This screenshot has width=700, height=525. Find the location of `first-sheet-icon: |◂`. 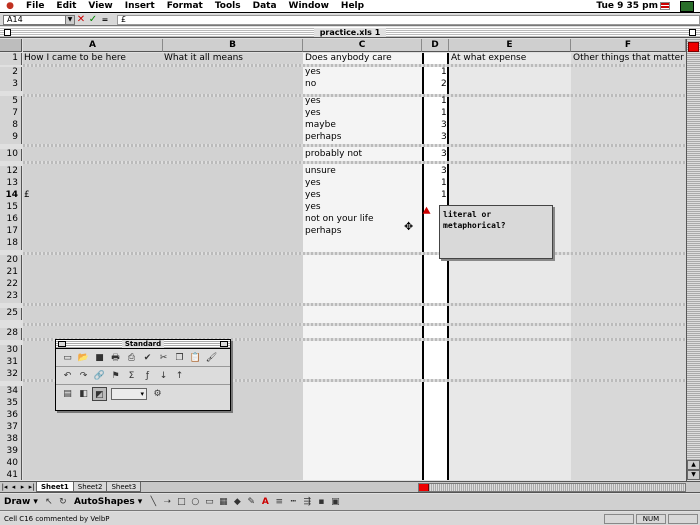

first-sheet-icon: |◂ is located at coordinates (4, 487).